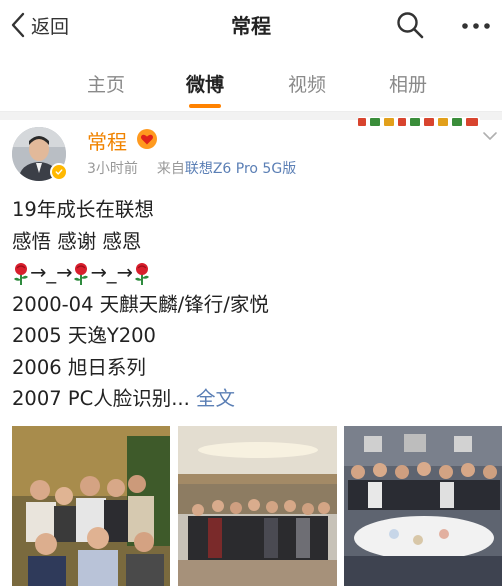  Describe the element at coordinates (111, 272) in the screenshot. I see `arrow-sequence-2: →_→` at that location.